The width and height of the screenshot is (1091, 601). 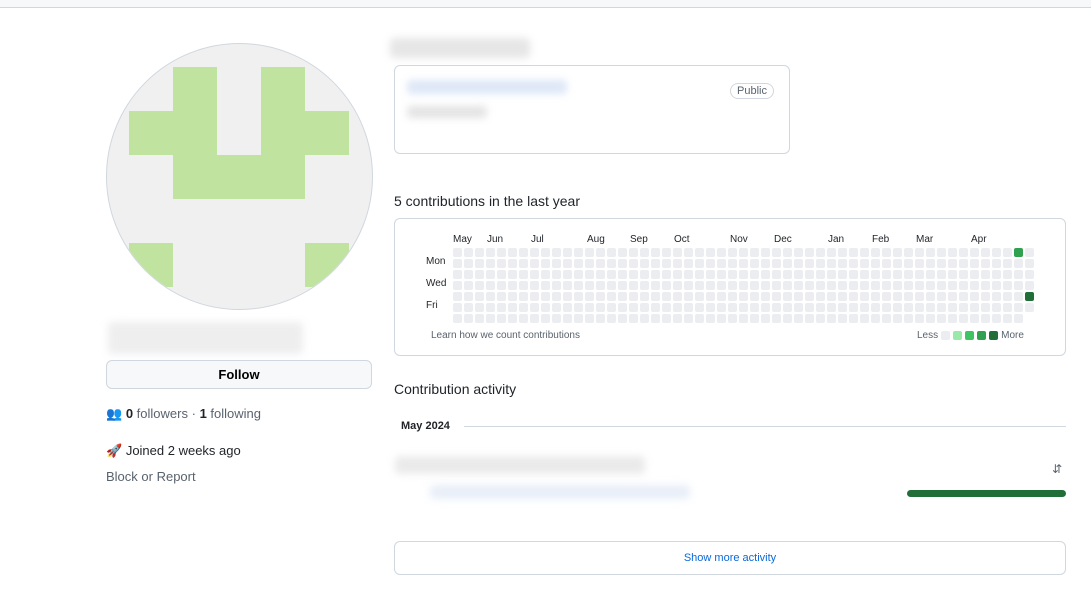 What do you see at coordinates (505, 335) in the screenshot?
I see `learn-contributions-link: Learn how we count contributions` at bounding box center [505, 335].